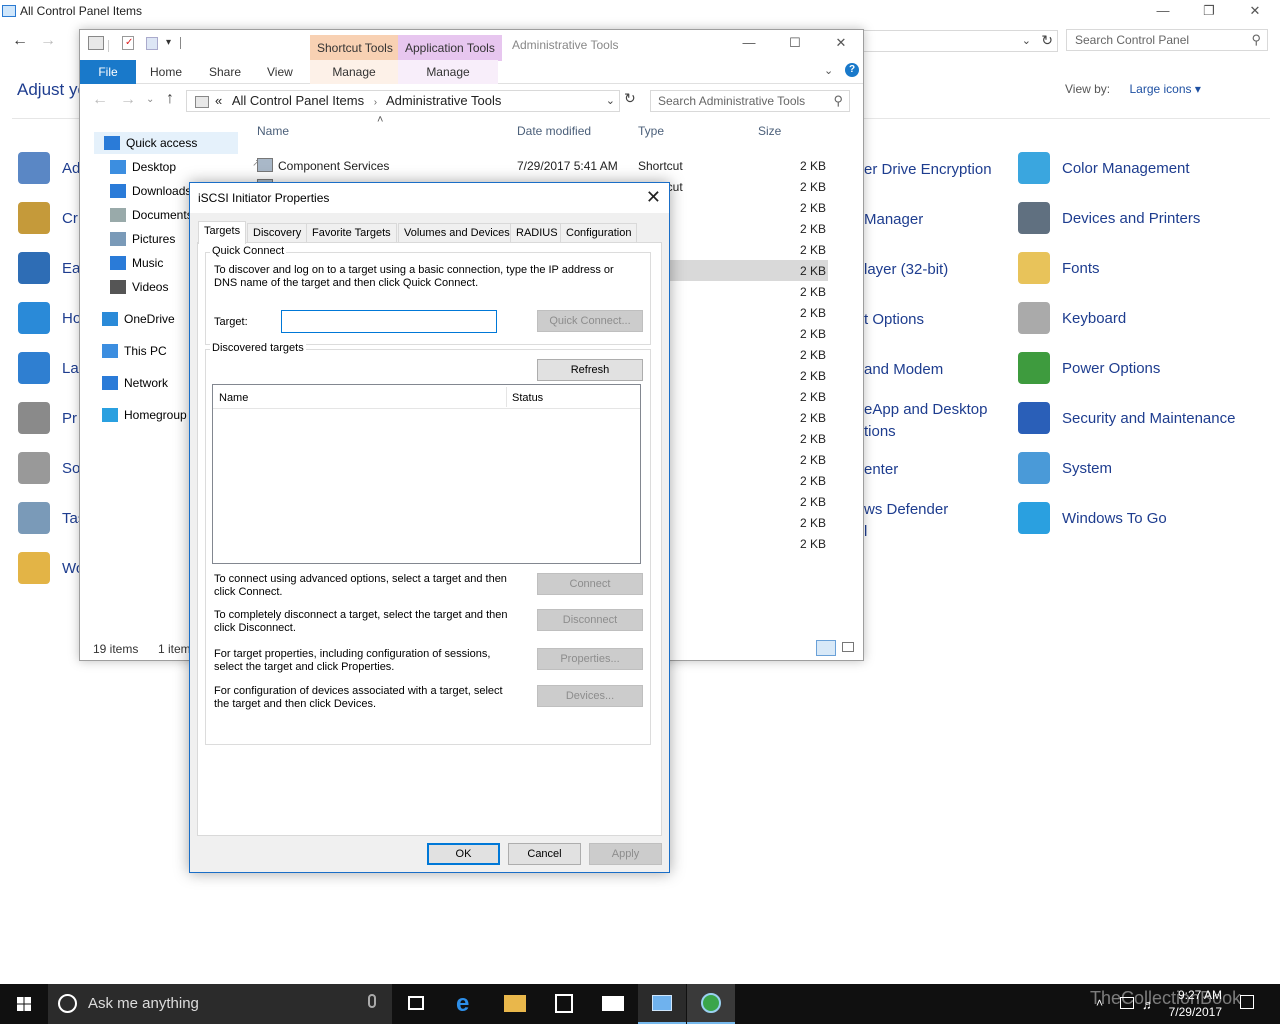 This screenshot has width=1280, height=1024. Describe the element at coordinates (108, 72) in the screenshot. I see `tab-file: File` at that location.